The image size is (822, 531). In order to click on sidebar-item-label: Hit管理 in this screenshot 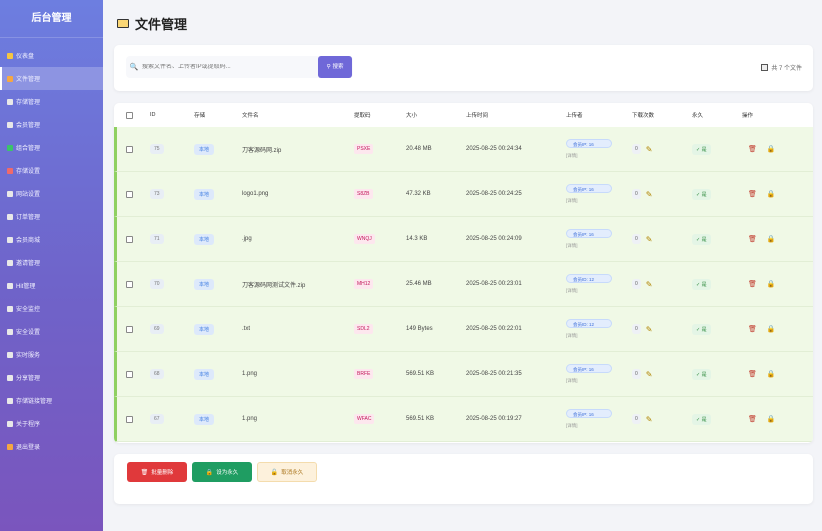, I will do `click(26, 287)`.